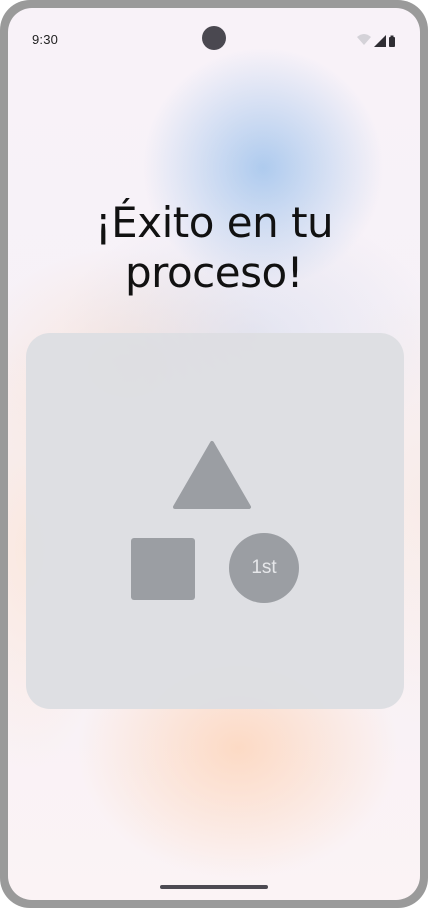 The height and width of the screenshot is (908, 428). Describe the element at coordinates (364, 39) in the screenshot. I see `wifi-icon` at that location.